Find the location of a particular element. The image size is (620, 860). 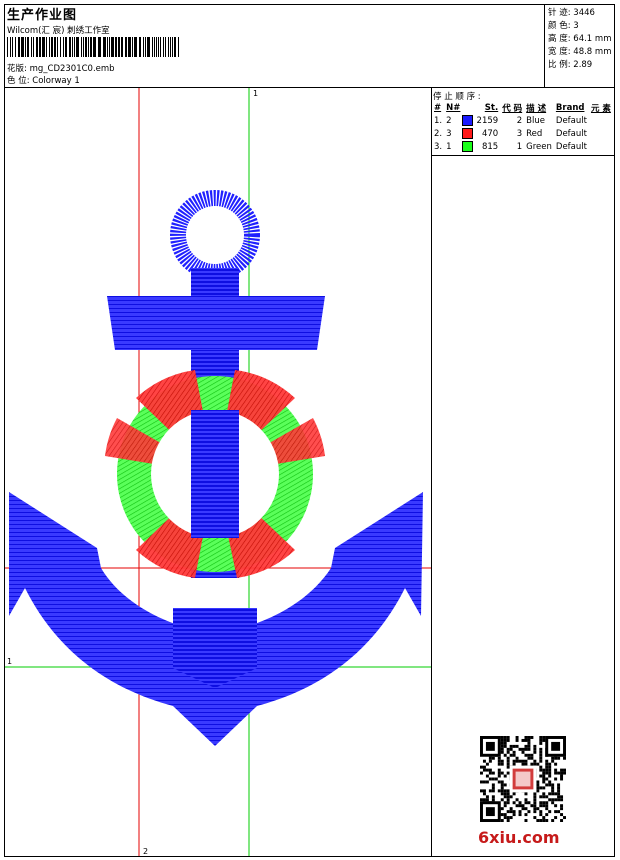

row-stitches: 2159 is located at coordinates (487, 120).